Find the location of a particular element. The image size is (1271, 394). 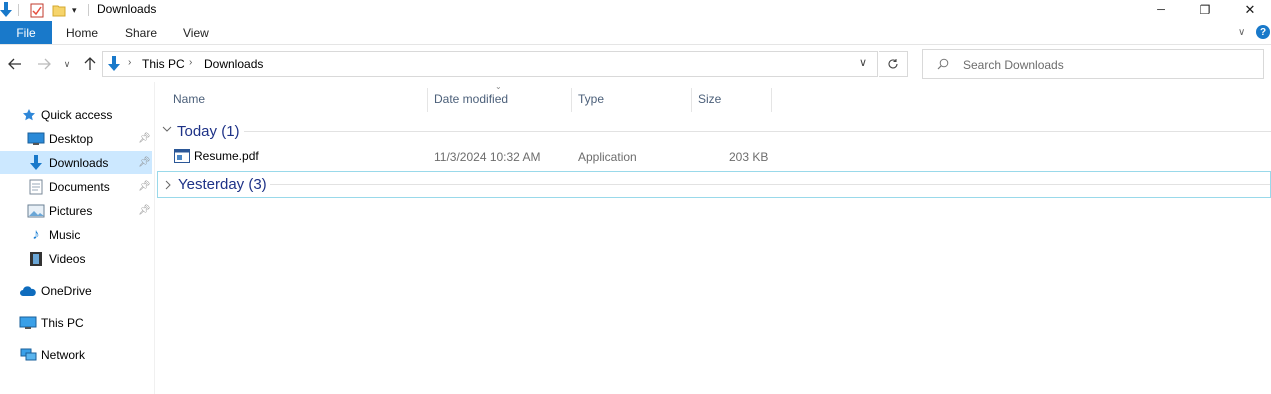

sidebar-item-music: ♪ Music is located at coordinates (76, 234).